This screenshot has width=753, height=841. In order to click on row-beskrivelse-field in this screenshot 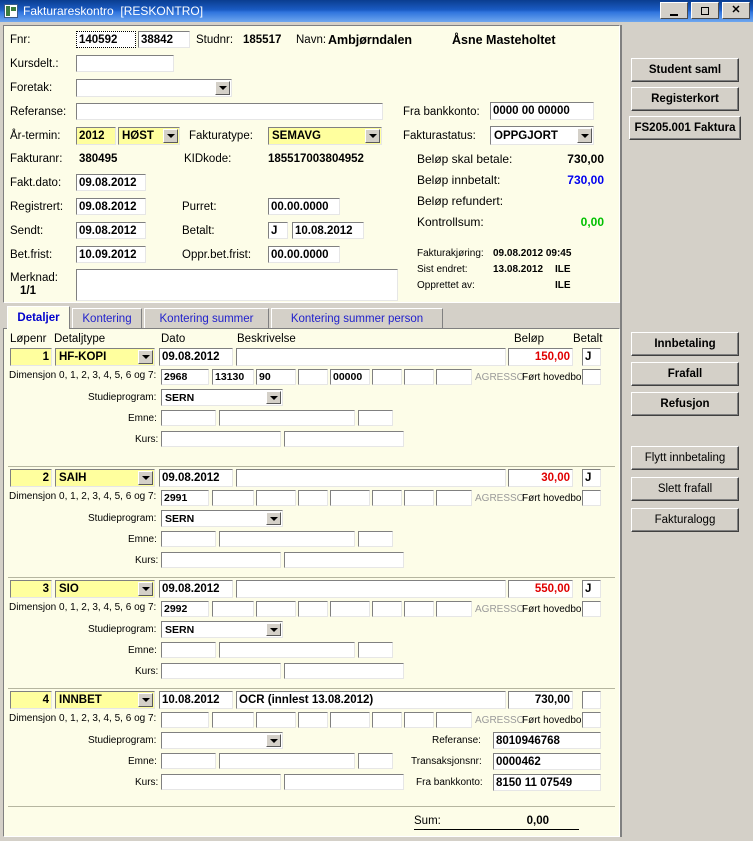, I will do `click(371, 357)`.